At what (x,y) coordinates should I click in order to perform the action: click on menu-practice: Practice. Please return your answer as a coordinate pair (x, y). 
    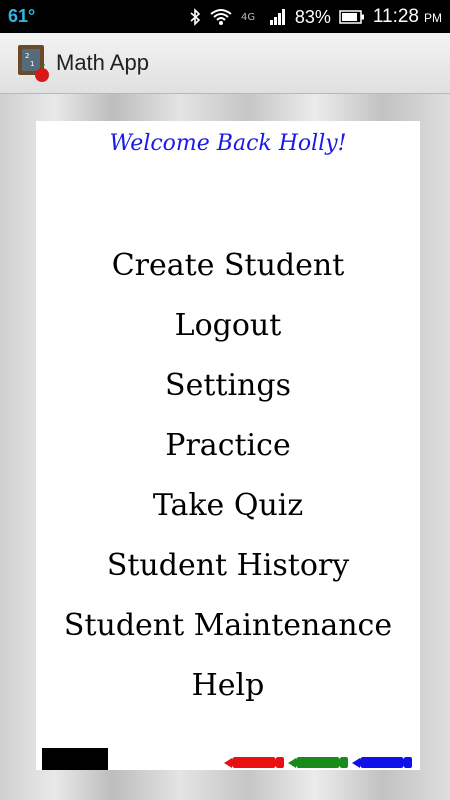
    Looking at the image, I should click on (228, 454).